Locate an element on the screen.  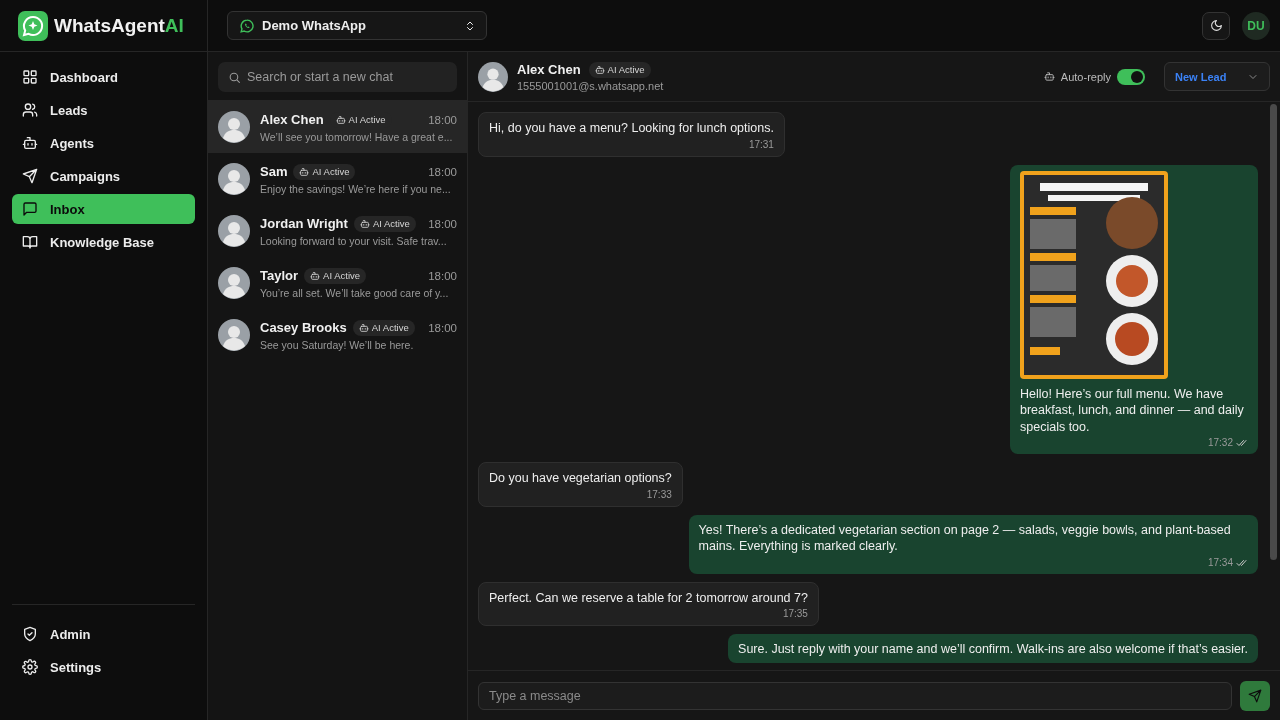
scrollbar-thumb is located at coordinates (1273, 332).